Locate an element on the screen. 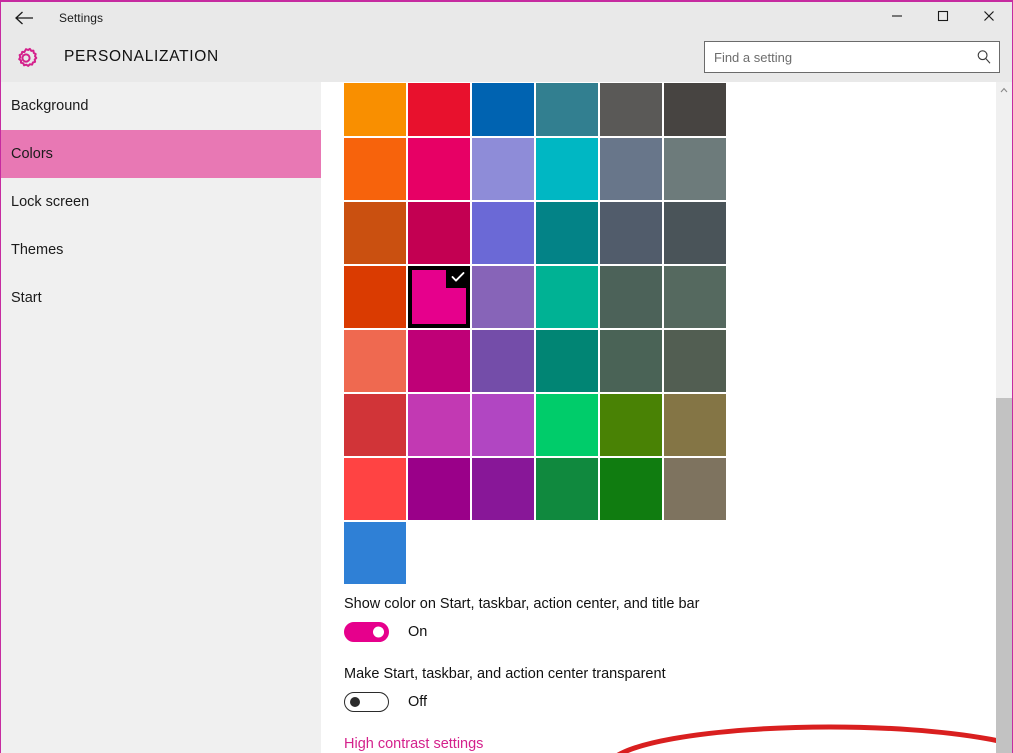 The image size is (1013, 753). sidebar-item-background: Background is located at coordinates (161, 106).